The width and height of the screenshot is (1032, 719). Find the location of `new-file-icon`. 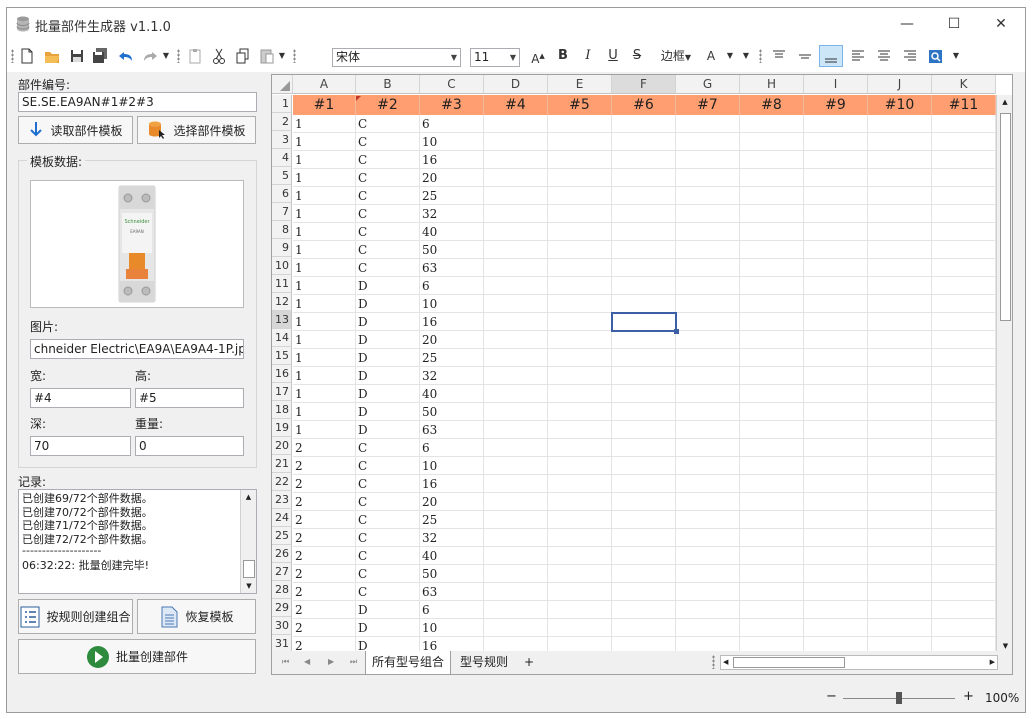

new-file-icon is located at coordinates (27, 56).